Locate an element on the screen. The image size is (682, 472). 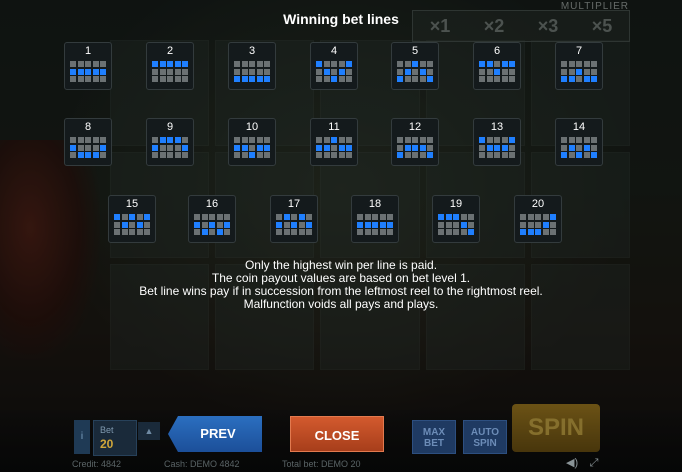
bet-line-card: 14 is located at coordinates (579, 142).